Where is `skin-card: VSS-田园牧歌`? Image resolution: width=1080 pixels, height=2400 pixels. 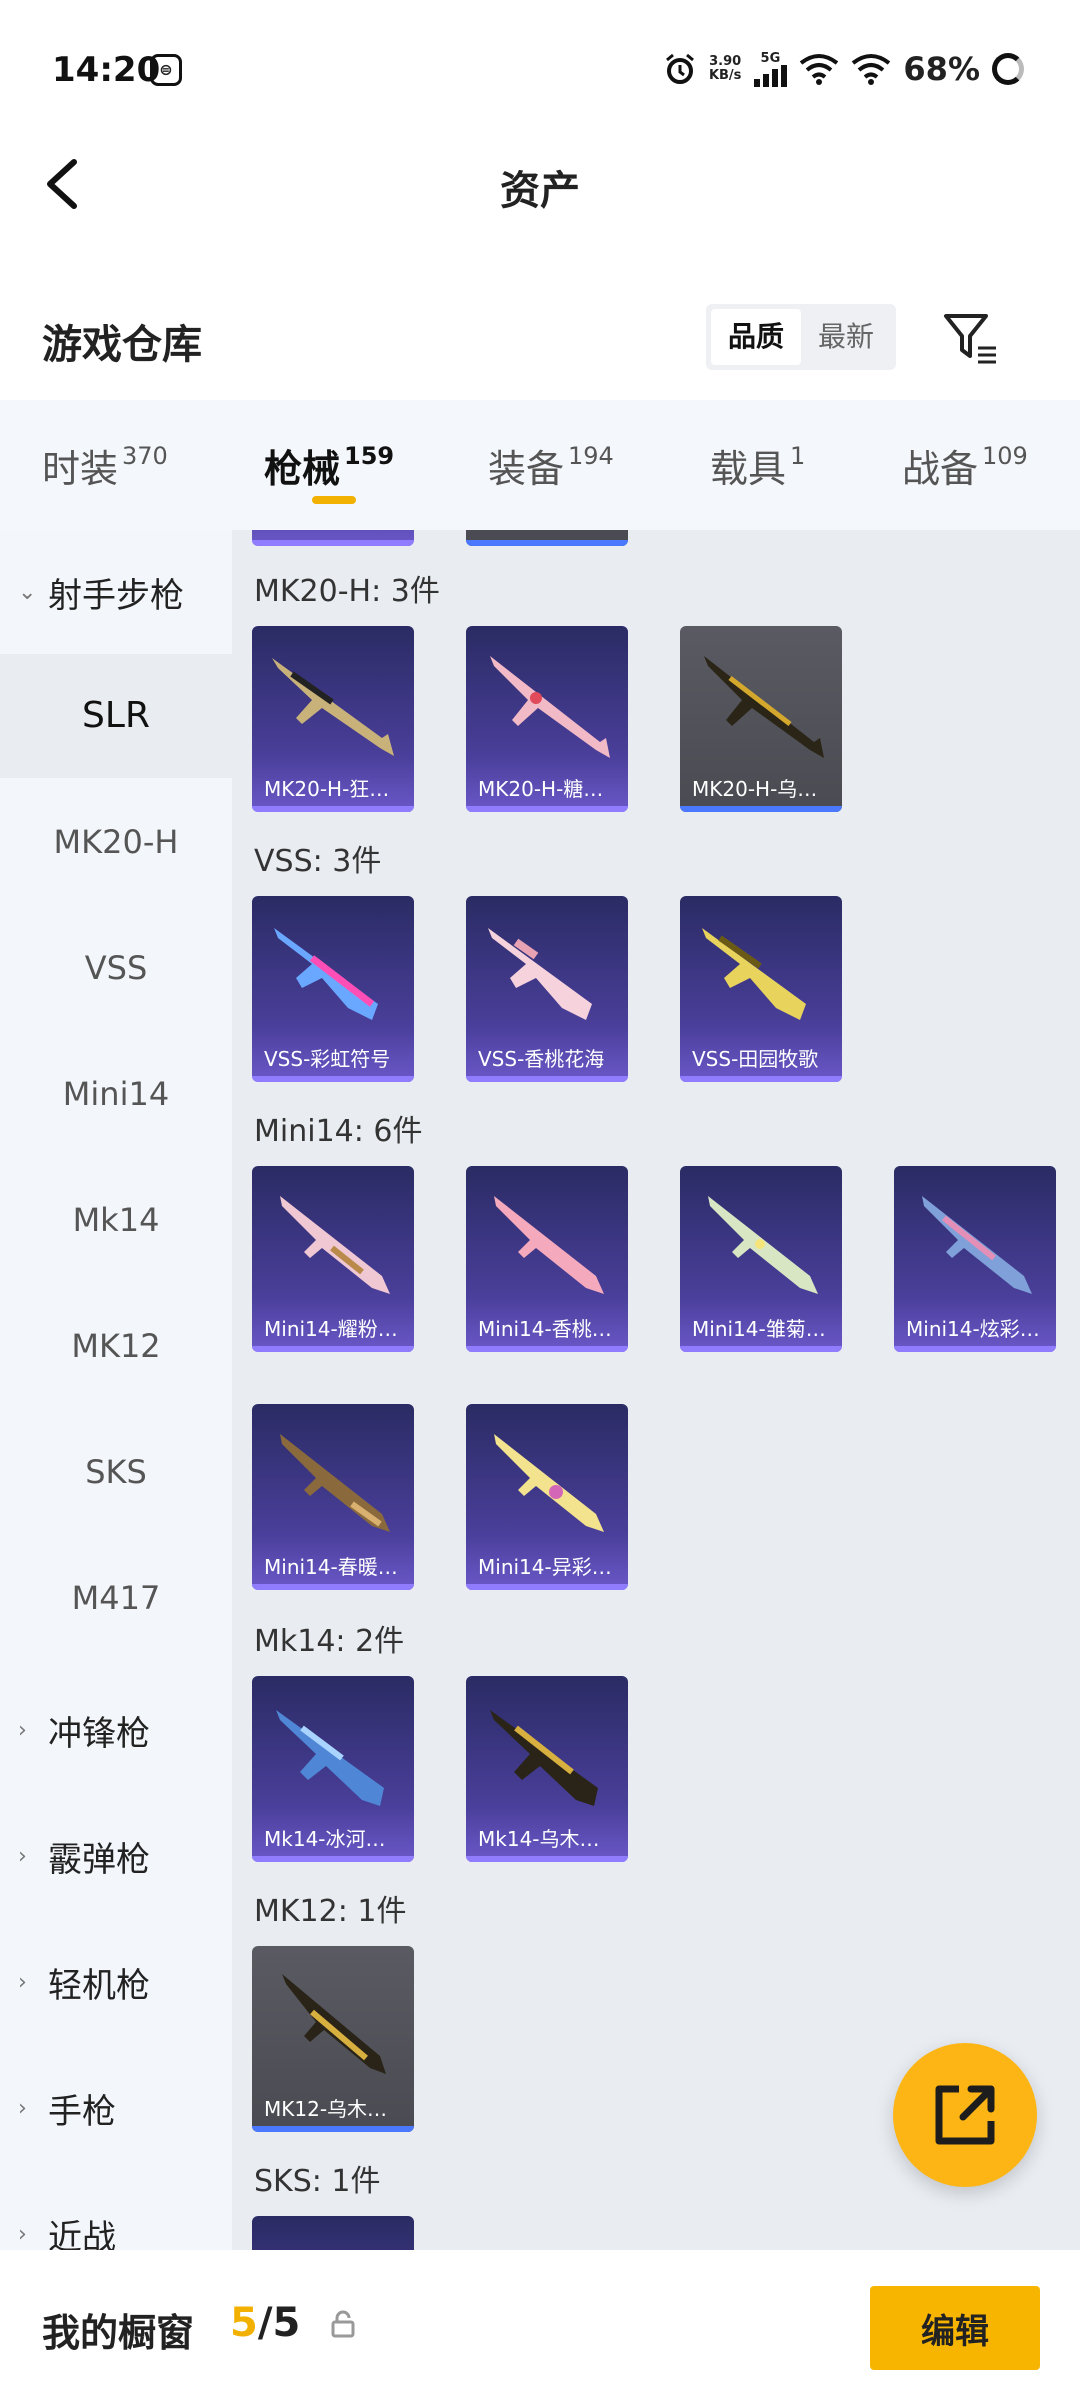
skin-card: VSS-田园牧歌 is located at coordinates (761, 989).